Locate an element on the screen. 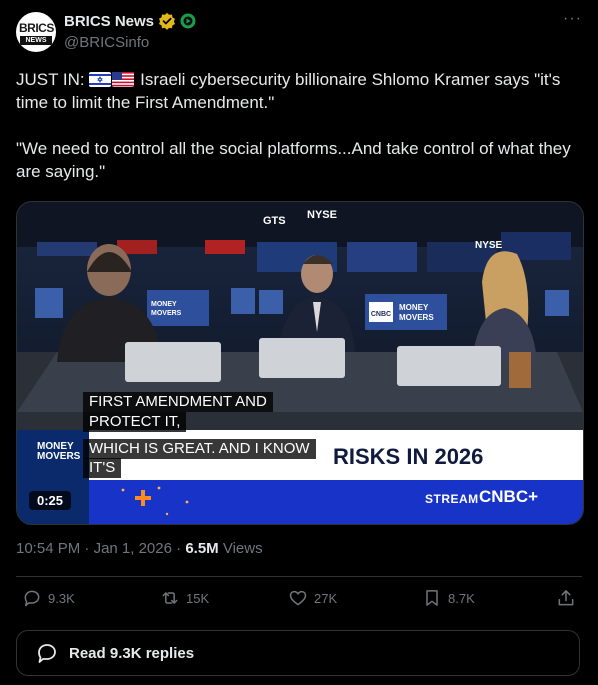 The image size is (598, 685). reply-button: 9.3K is located at coordinates (48, 598).